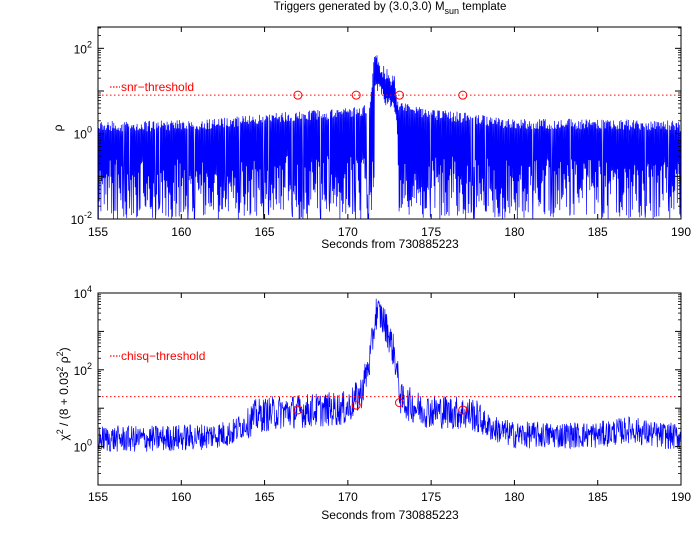 This screenshot has width=692, height=548. Describe the element at coordinates (390, 515) in the screenshot. I see `chisq-x-axis-label: Seconds from 730885223` at that location.